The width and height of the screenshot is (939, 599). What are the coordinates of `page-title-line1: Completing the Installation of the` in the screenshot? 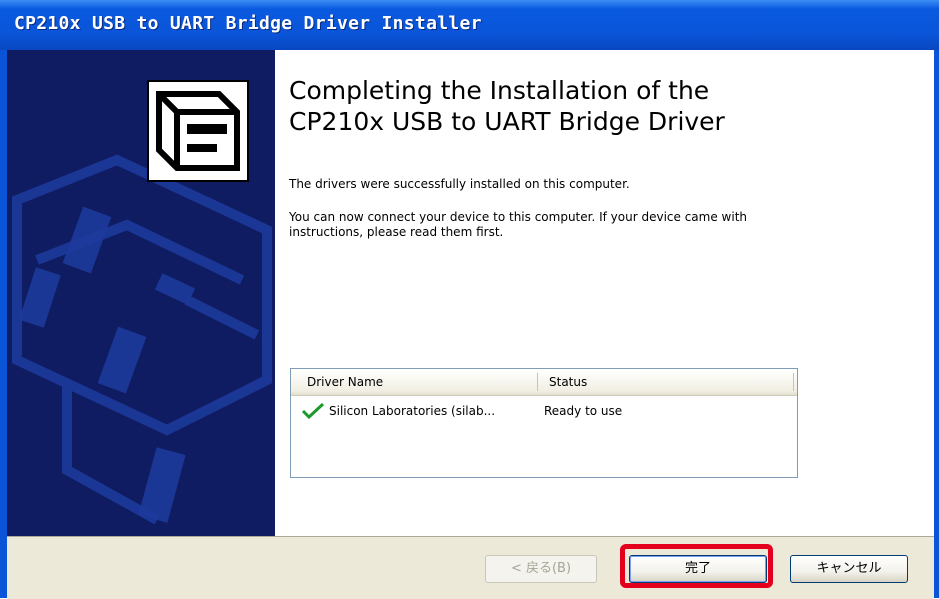 It's located at (499, 90).